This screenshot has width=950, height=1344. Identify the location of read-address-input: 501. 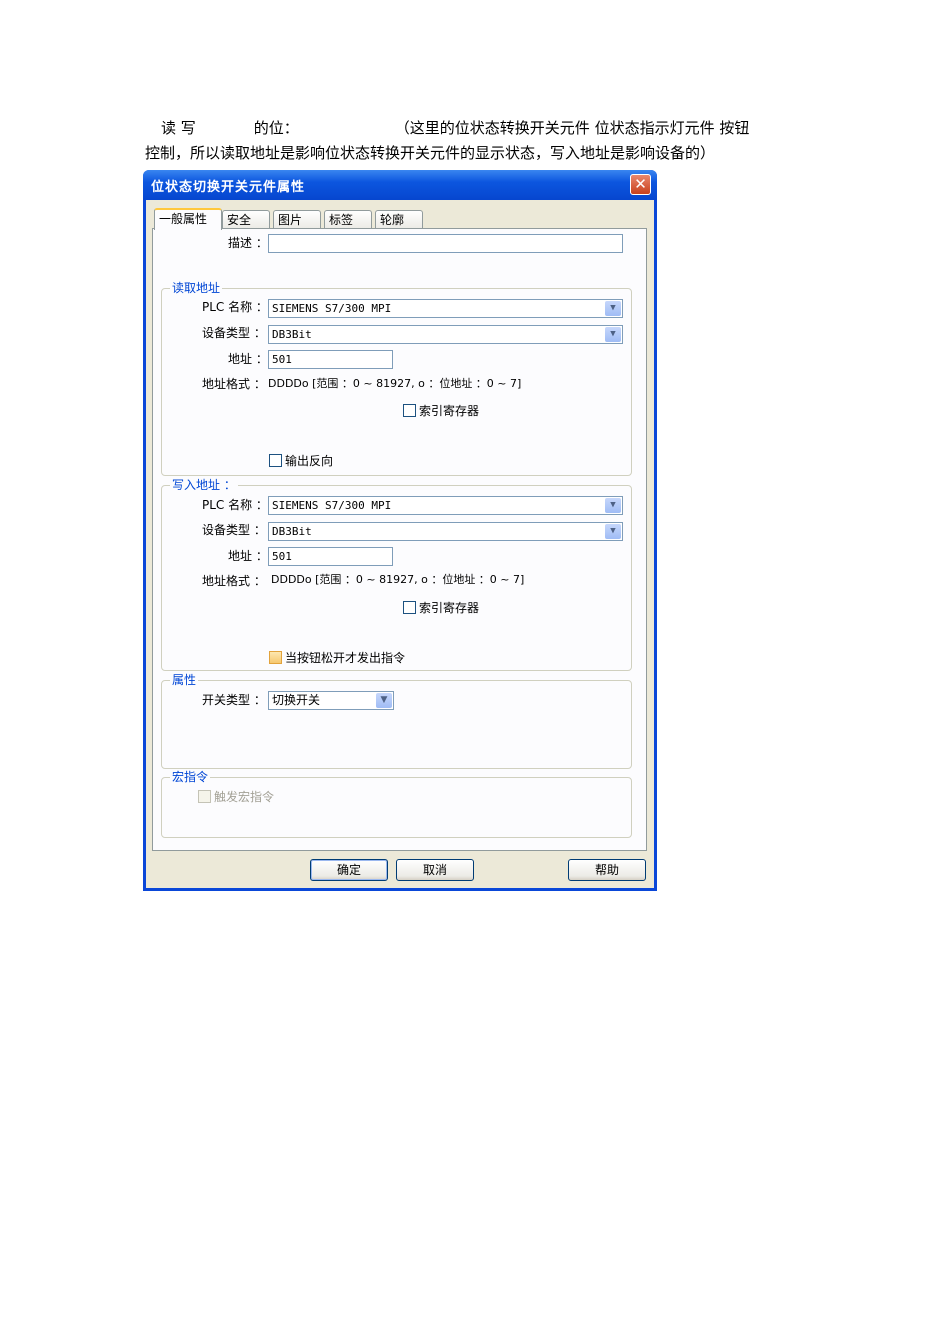
(330, 359).